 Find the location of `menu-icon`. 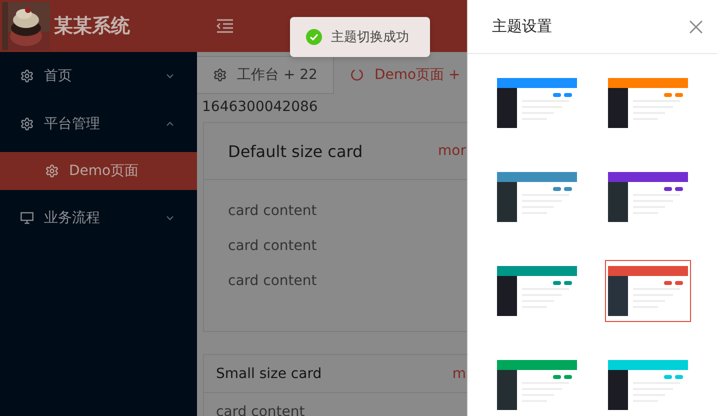

menu-icon is located at coordinates (225, 26).